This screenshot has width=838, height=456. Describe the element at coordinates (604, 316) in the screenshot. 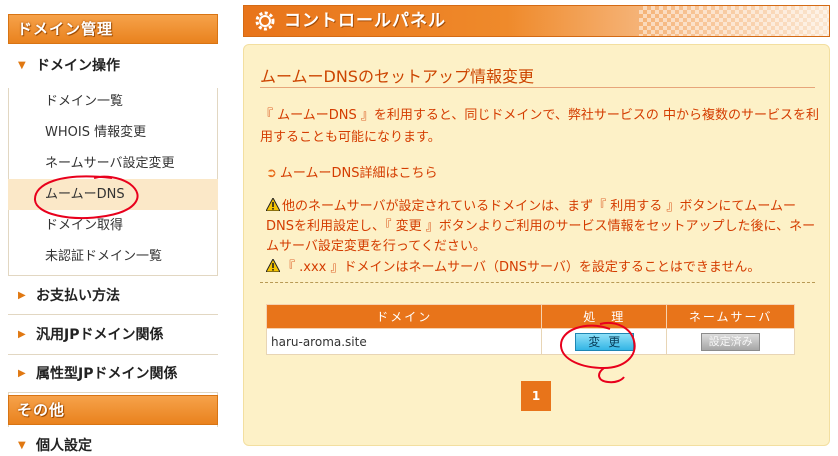

I see `column-header-action: 処 理` at that location.